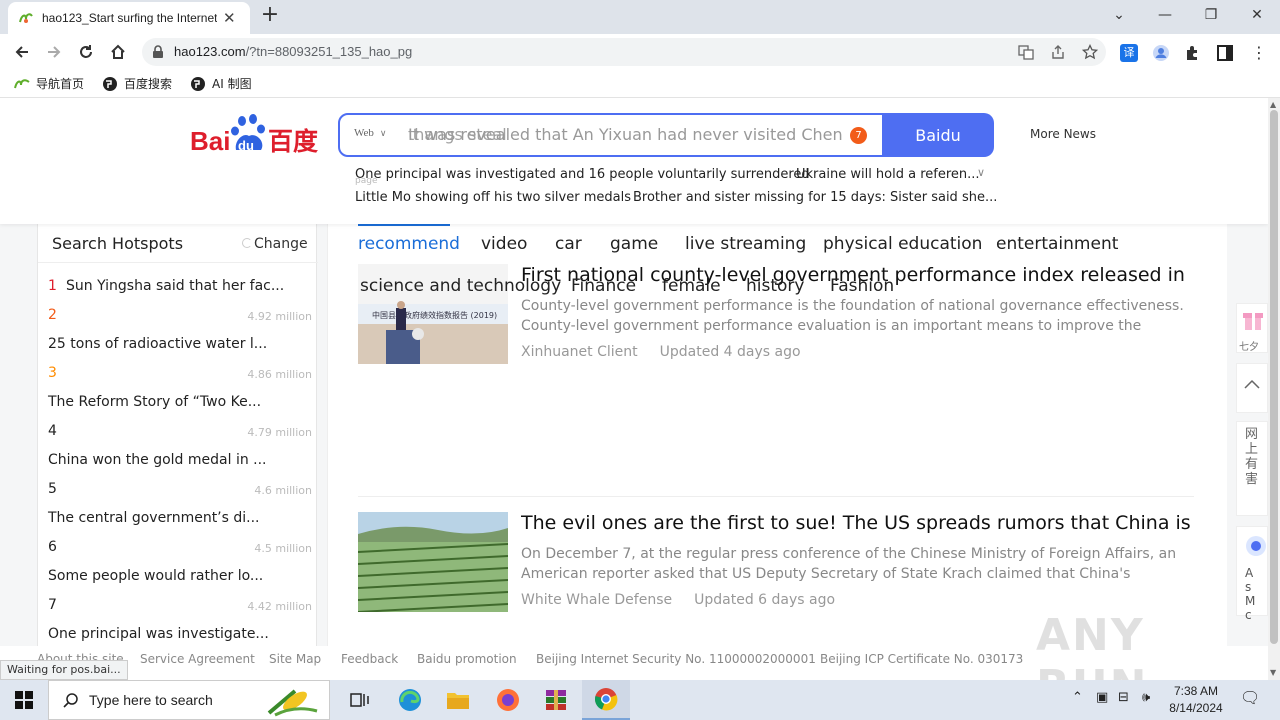 This screenshot has width=1280, height=720. Describe the element at coordinates (1057, 244) in the screenshot. I see `tab-entertainment: entertainment` at that location.